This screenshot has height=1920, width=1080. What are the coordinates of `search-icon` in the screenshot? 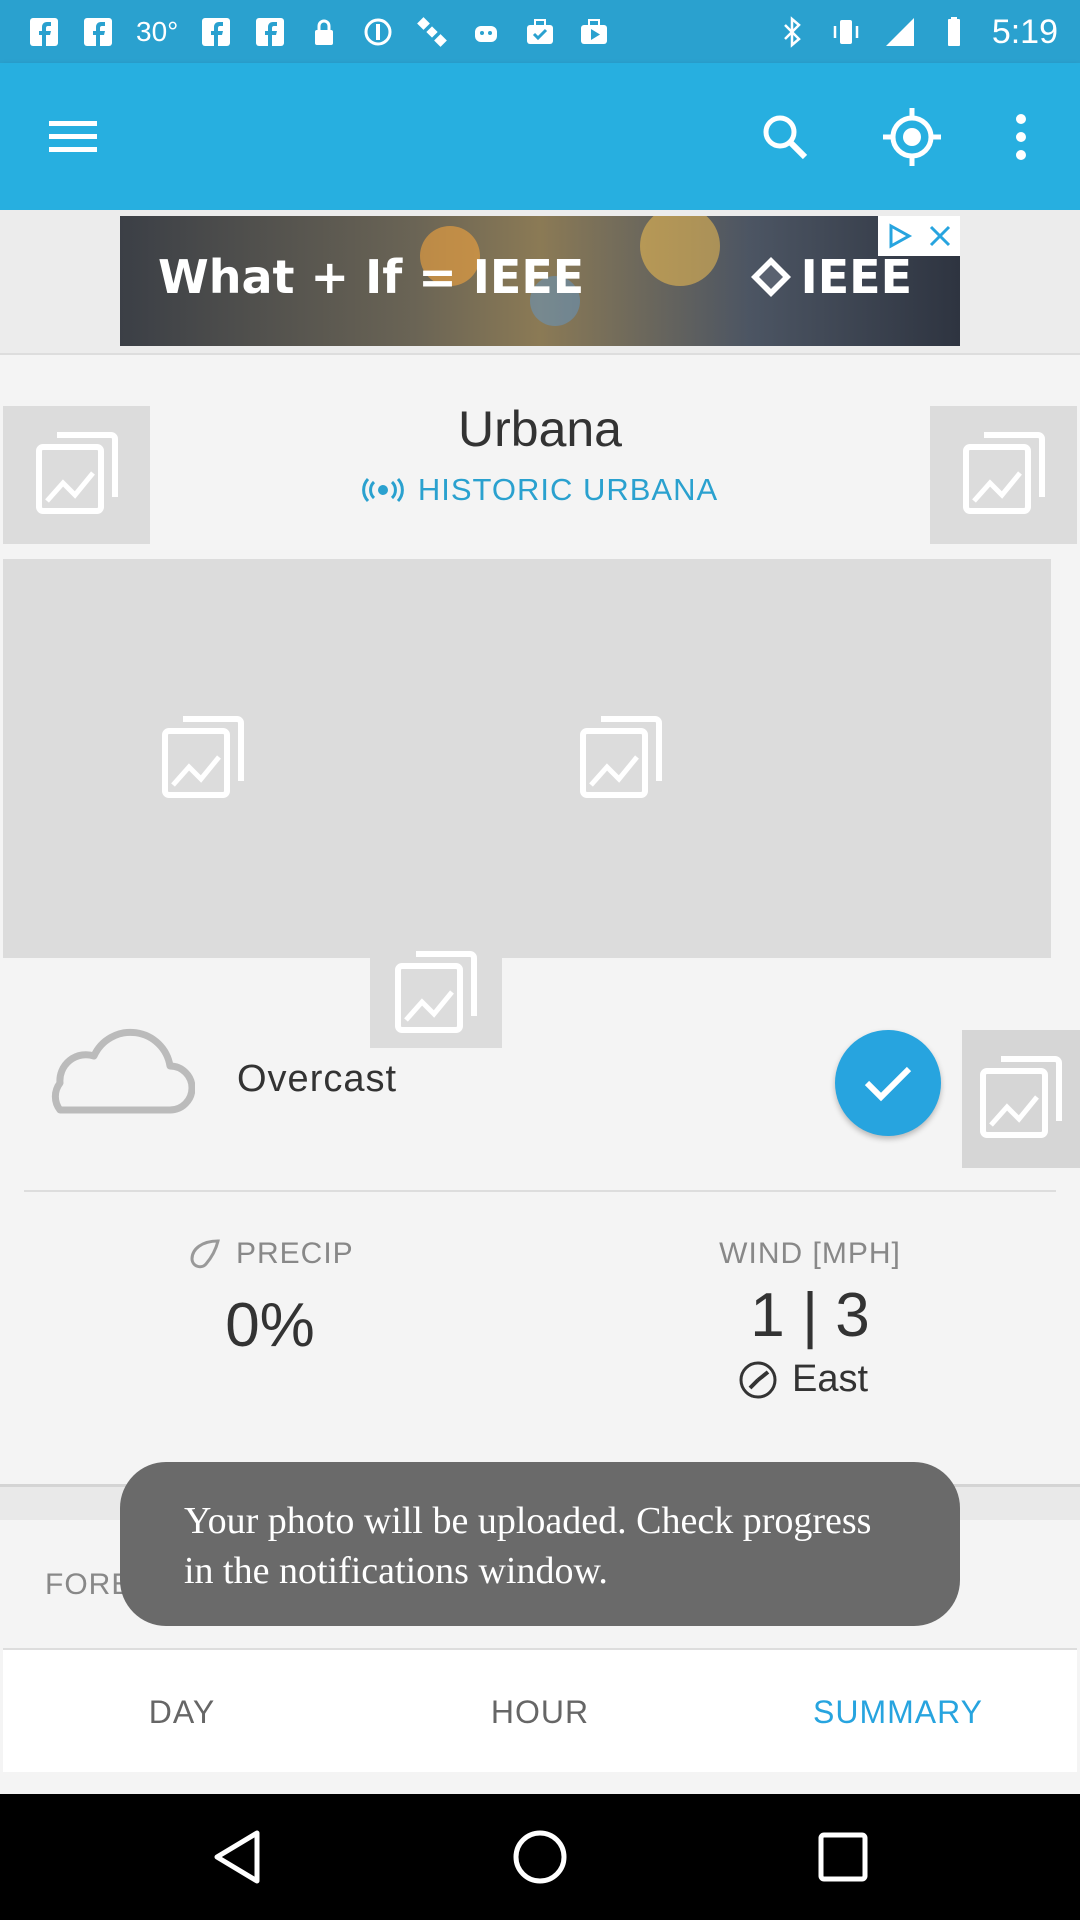 It's located at (785, 137).